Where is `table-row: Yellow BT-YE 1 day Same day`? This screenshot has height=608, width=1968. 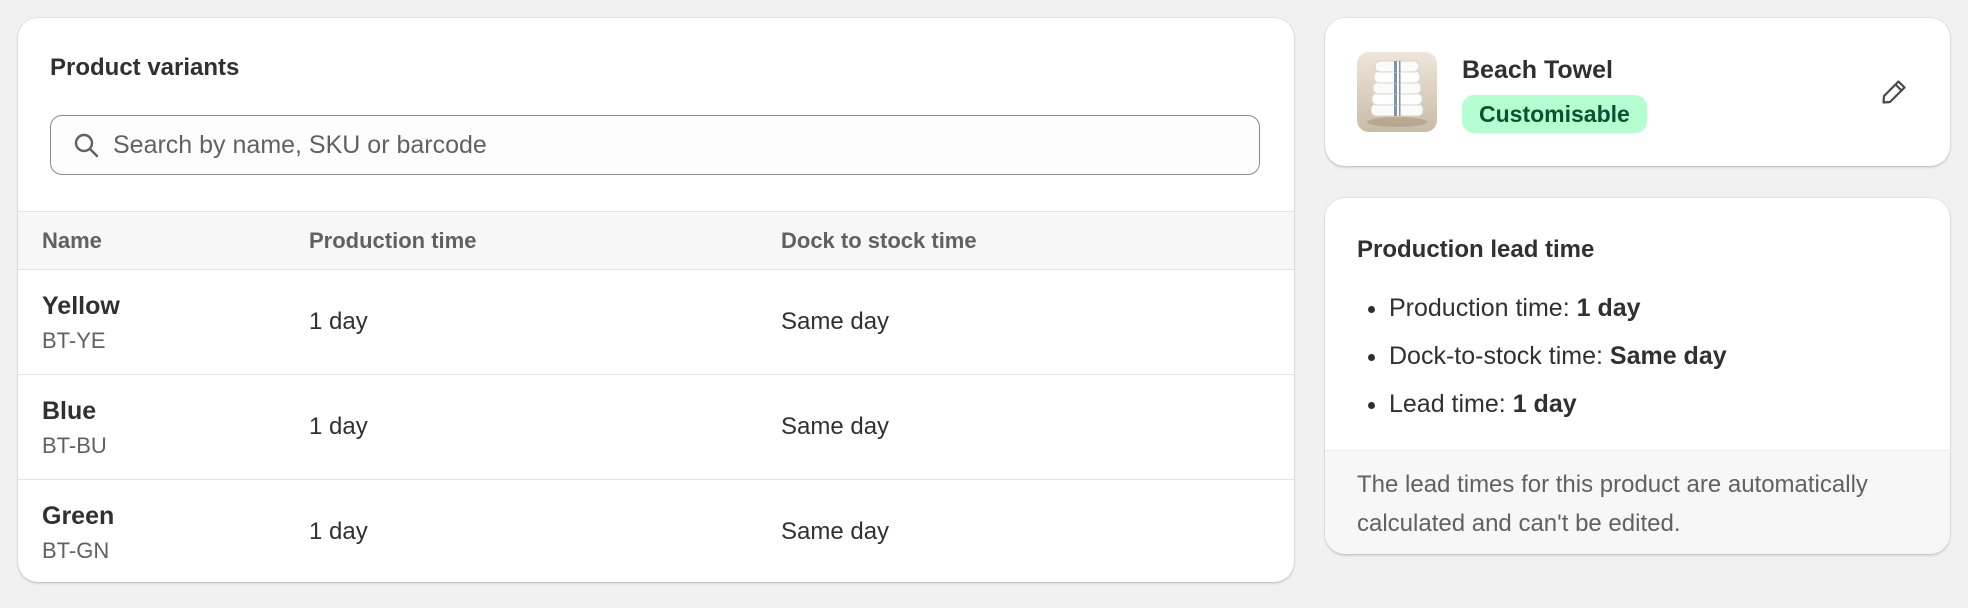
table-row: Yellow BT-YE 1 day Same day is located at coordinates (656, 322).